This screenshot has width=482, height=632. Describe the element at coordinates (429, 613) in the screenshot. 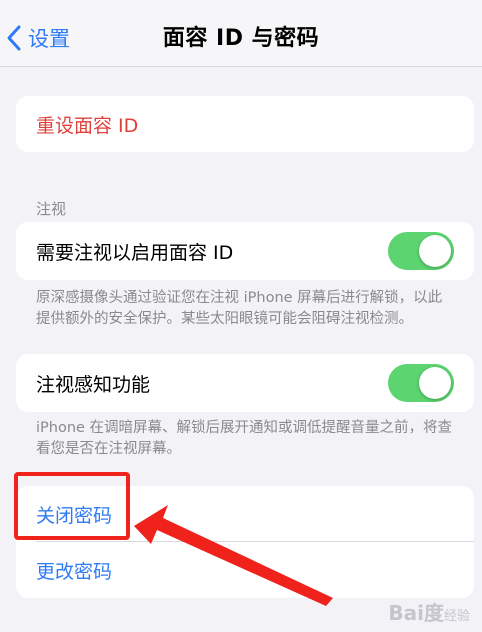

I see `watermark-logo: Bai度经验` at that location.